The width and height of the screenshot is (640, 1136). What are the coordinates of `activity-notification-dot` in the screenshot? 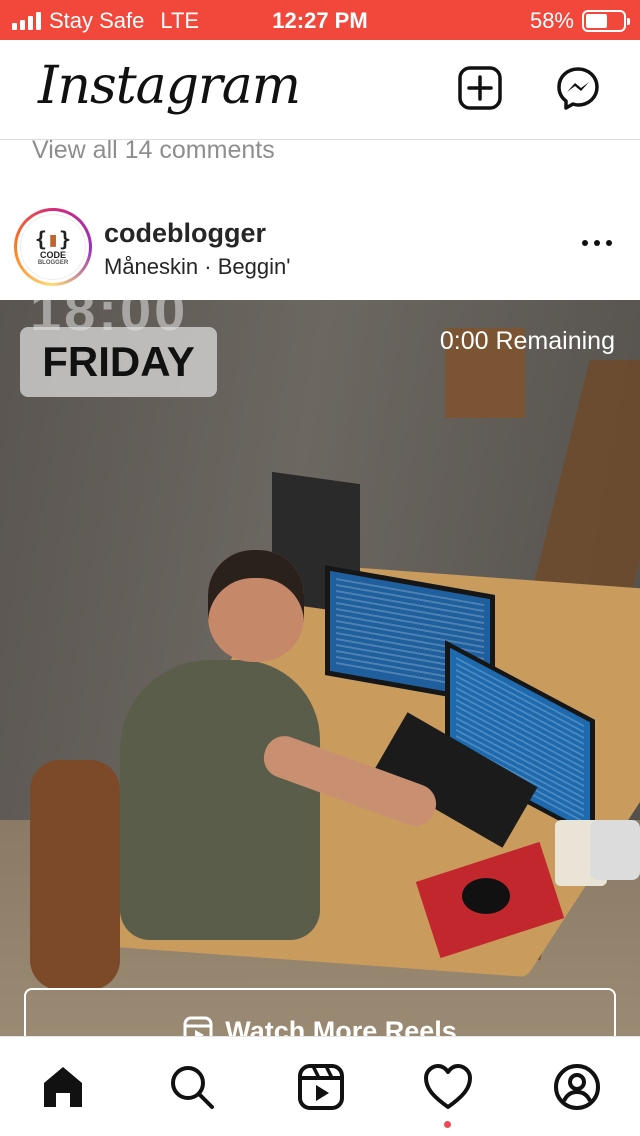 It's located at (447, 1124).